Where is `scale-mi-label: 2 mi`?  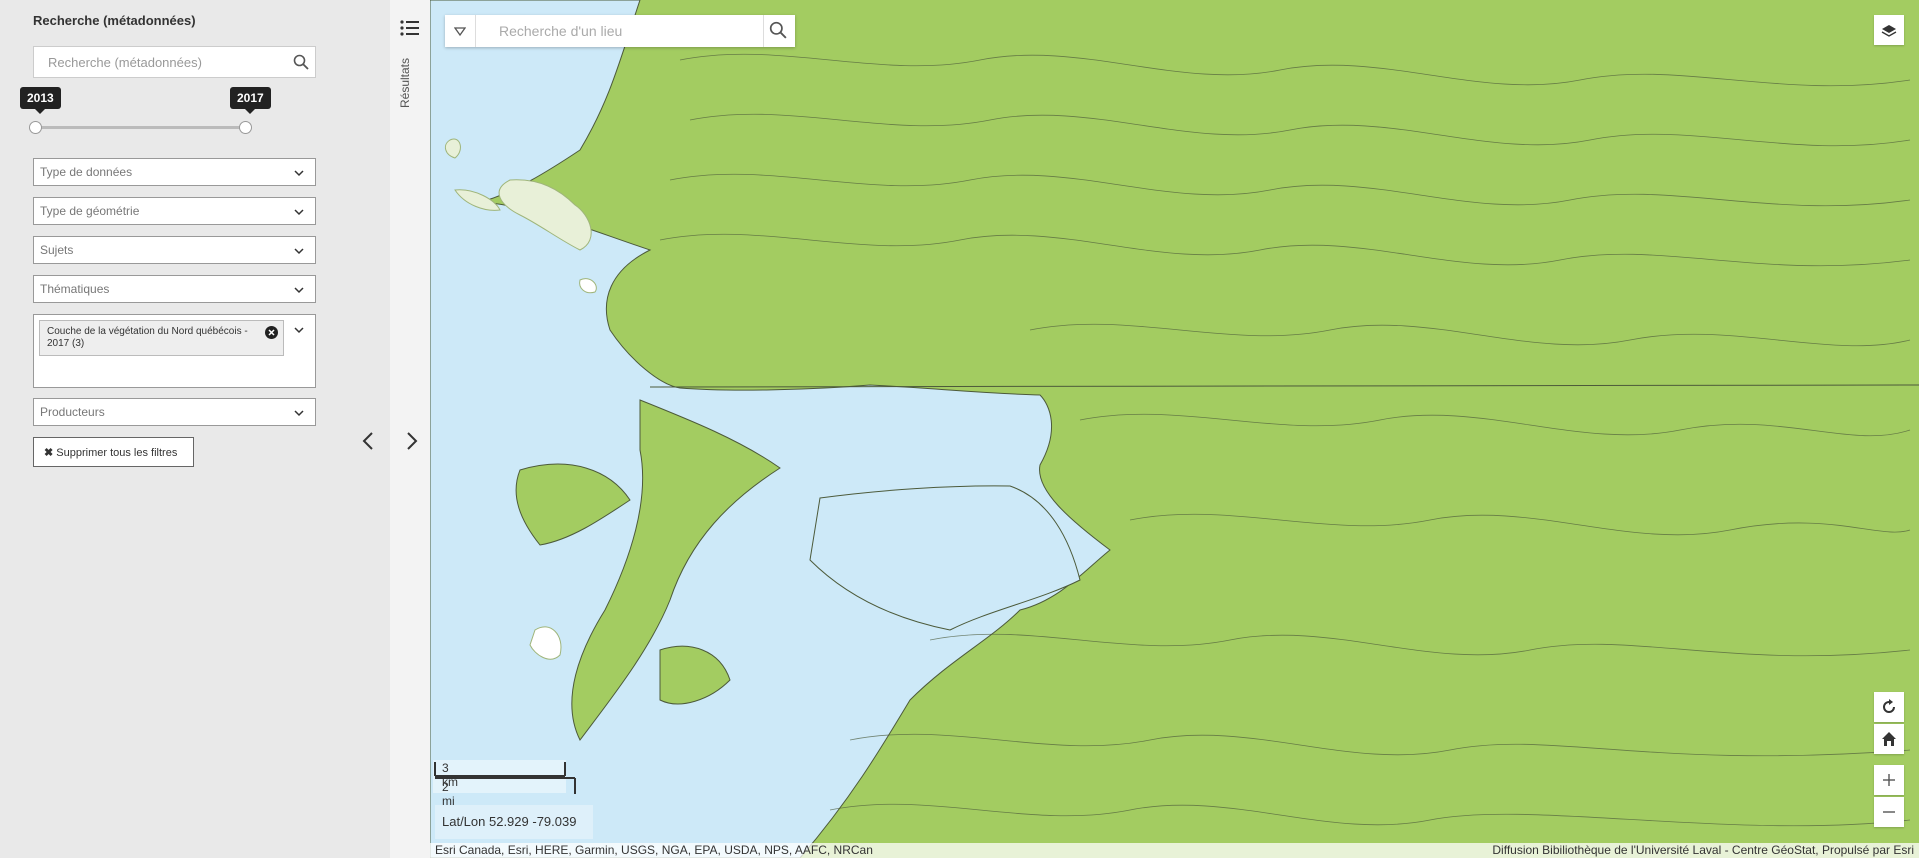 scale-mi-label: 2 mi is located at coordinates (448, 794).